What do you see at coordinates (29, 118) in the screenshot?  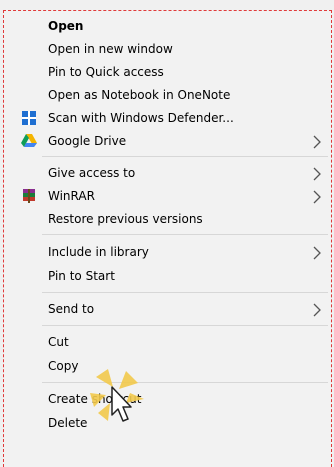 I see `windows-defender-icon` at bounding box center [29, 118].